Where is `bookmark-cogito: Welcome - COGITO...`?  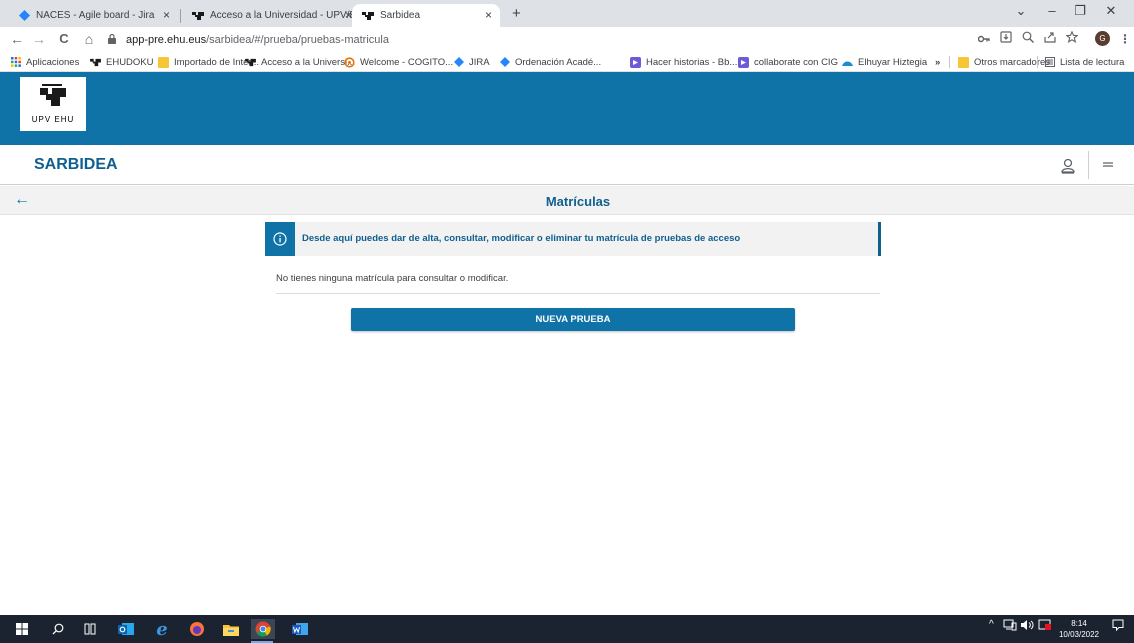
bookmark-cogito: Welcome - COGITO... is located at coordinates (398, 62).